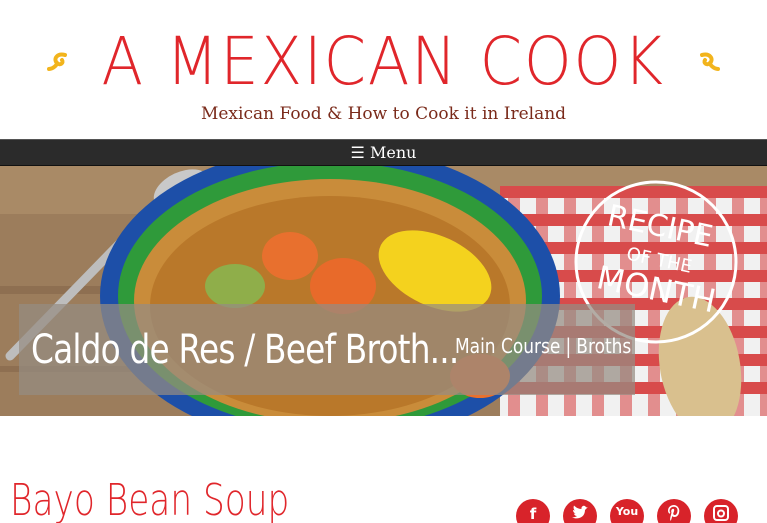 This screenshot has height=523, width=767. Describe the element at coordinates (383, 114) in the screenshot. I see `site-tagline: Mexican Food & How to Cook it in Ireland` at that location.